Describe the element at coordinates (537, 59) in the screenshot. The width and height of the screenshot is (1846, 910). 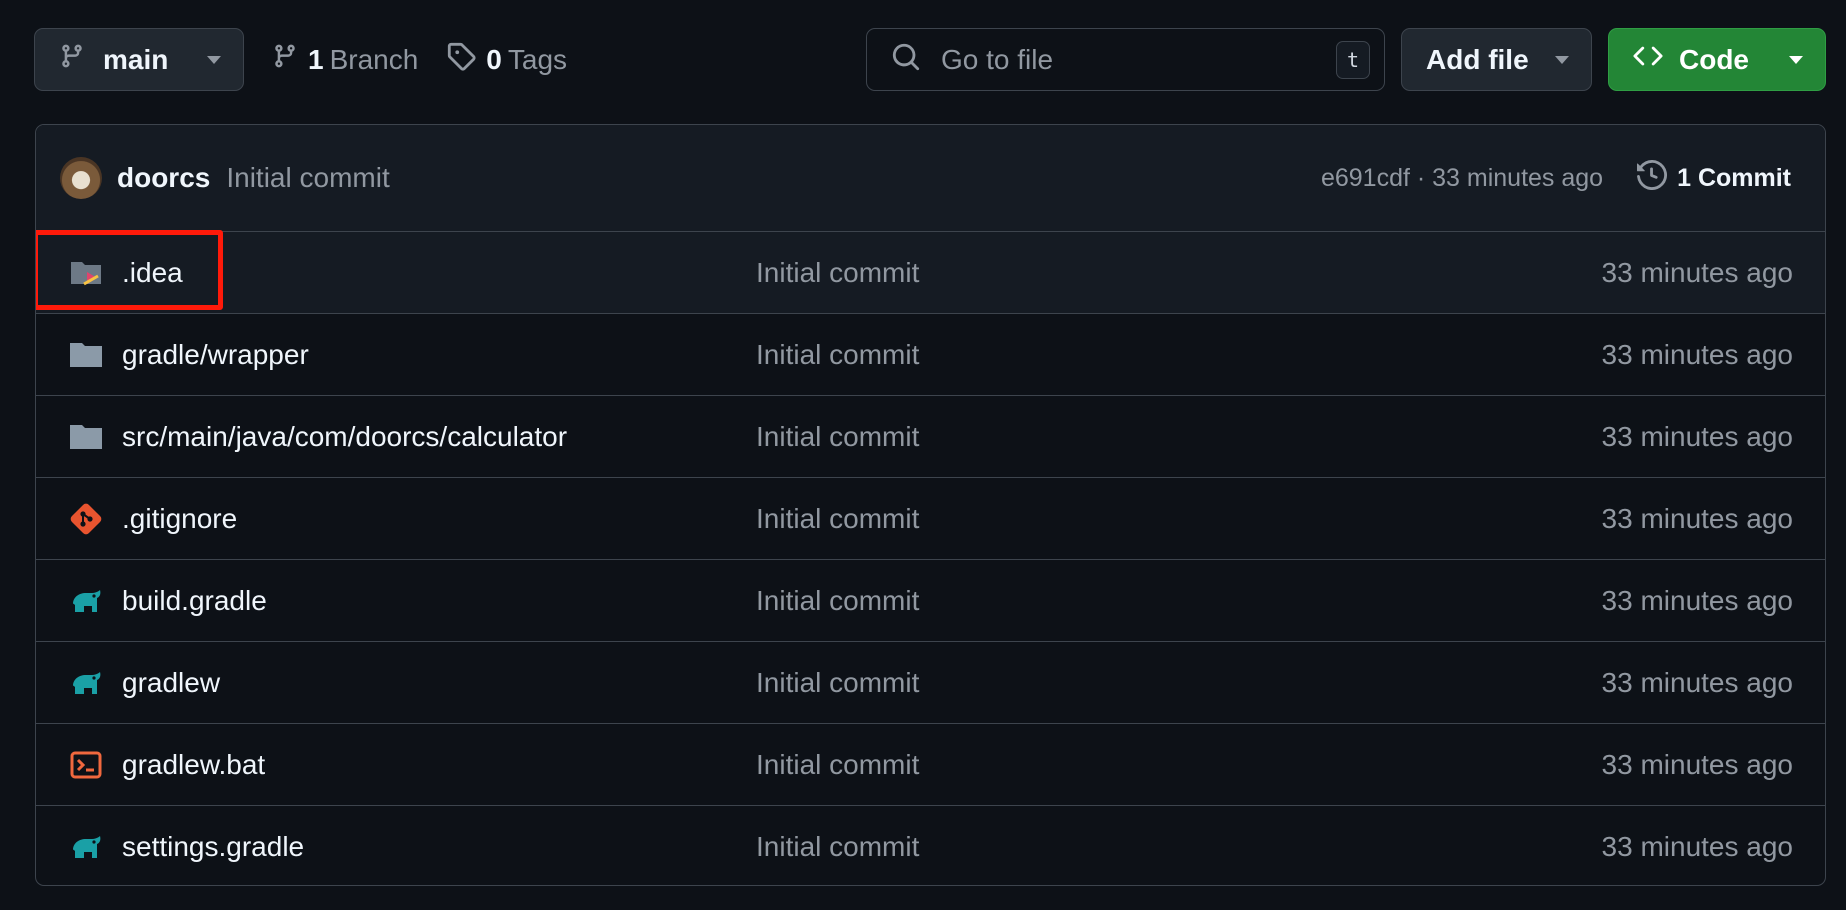
I see `tag-text: Tags` at that location.